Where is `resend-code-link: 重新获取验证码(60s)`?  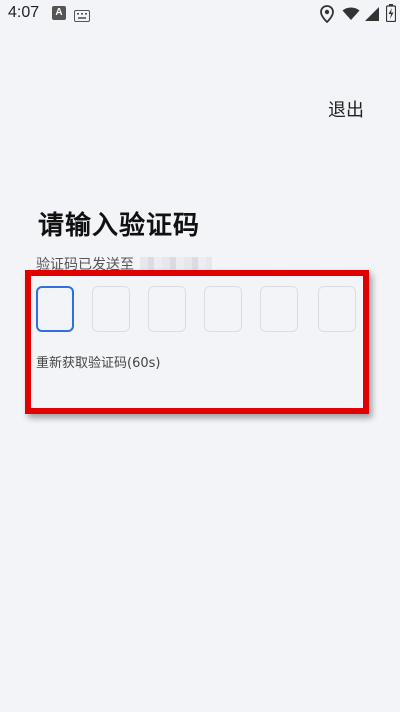
resend-code-link: 重新获取验证码(60s) is located at coordinates (98, 361).